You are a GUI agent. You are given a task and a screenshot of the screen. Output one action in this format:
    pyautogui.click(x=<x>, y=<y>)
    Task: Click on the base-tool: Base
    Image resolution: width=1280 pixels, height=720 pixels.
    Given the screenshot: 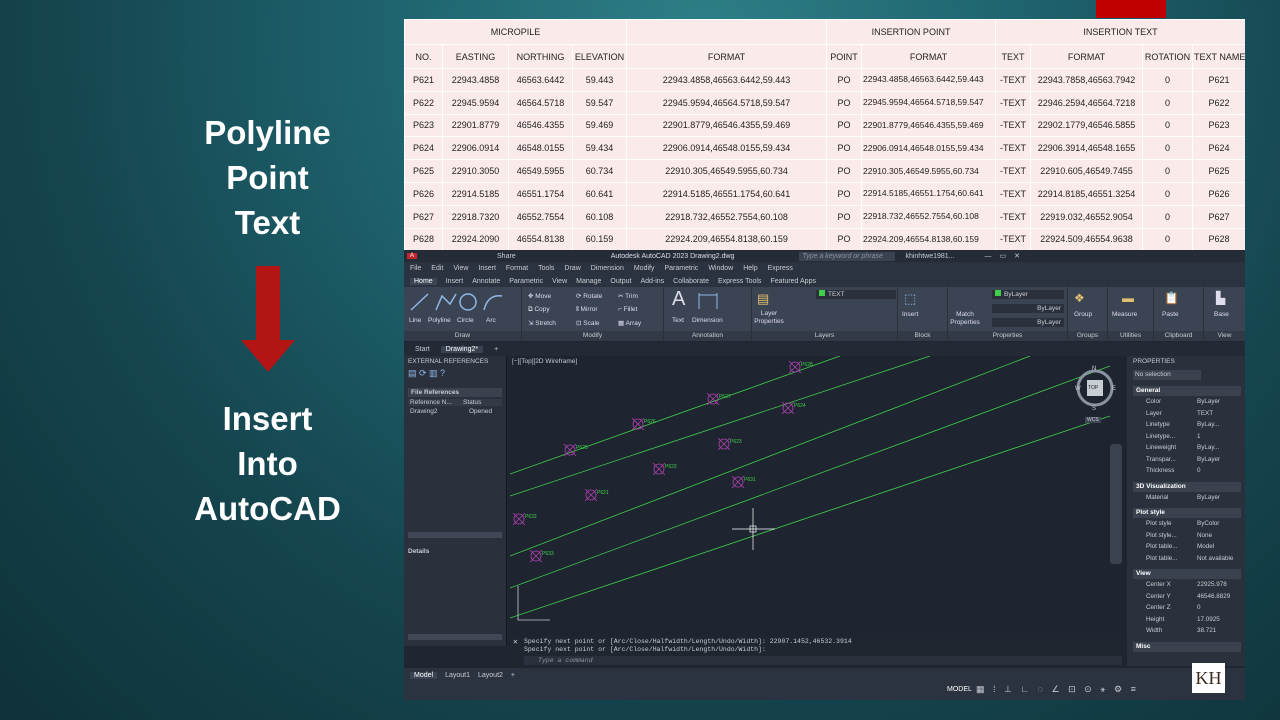 What is the action you would take?
    pyautogui.click(x=1221, y=314)
    